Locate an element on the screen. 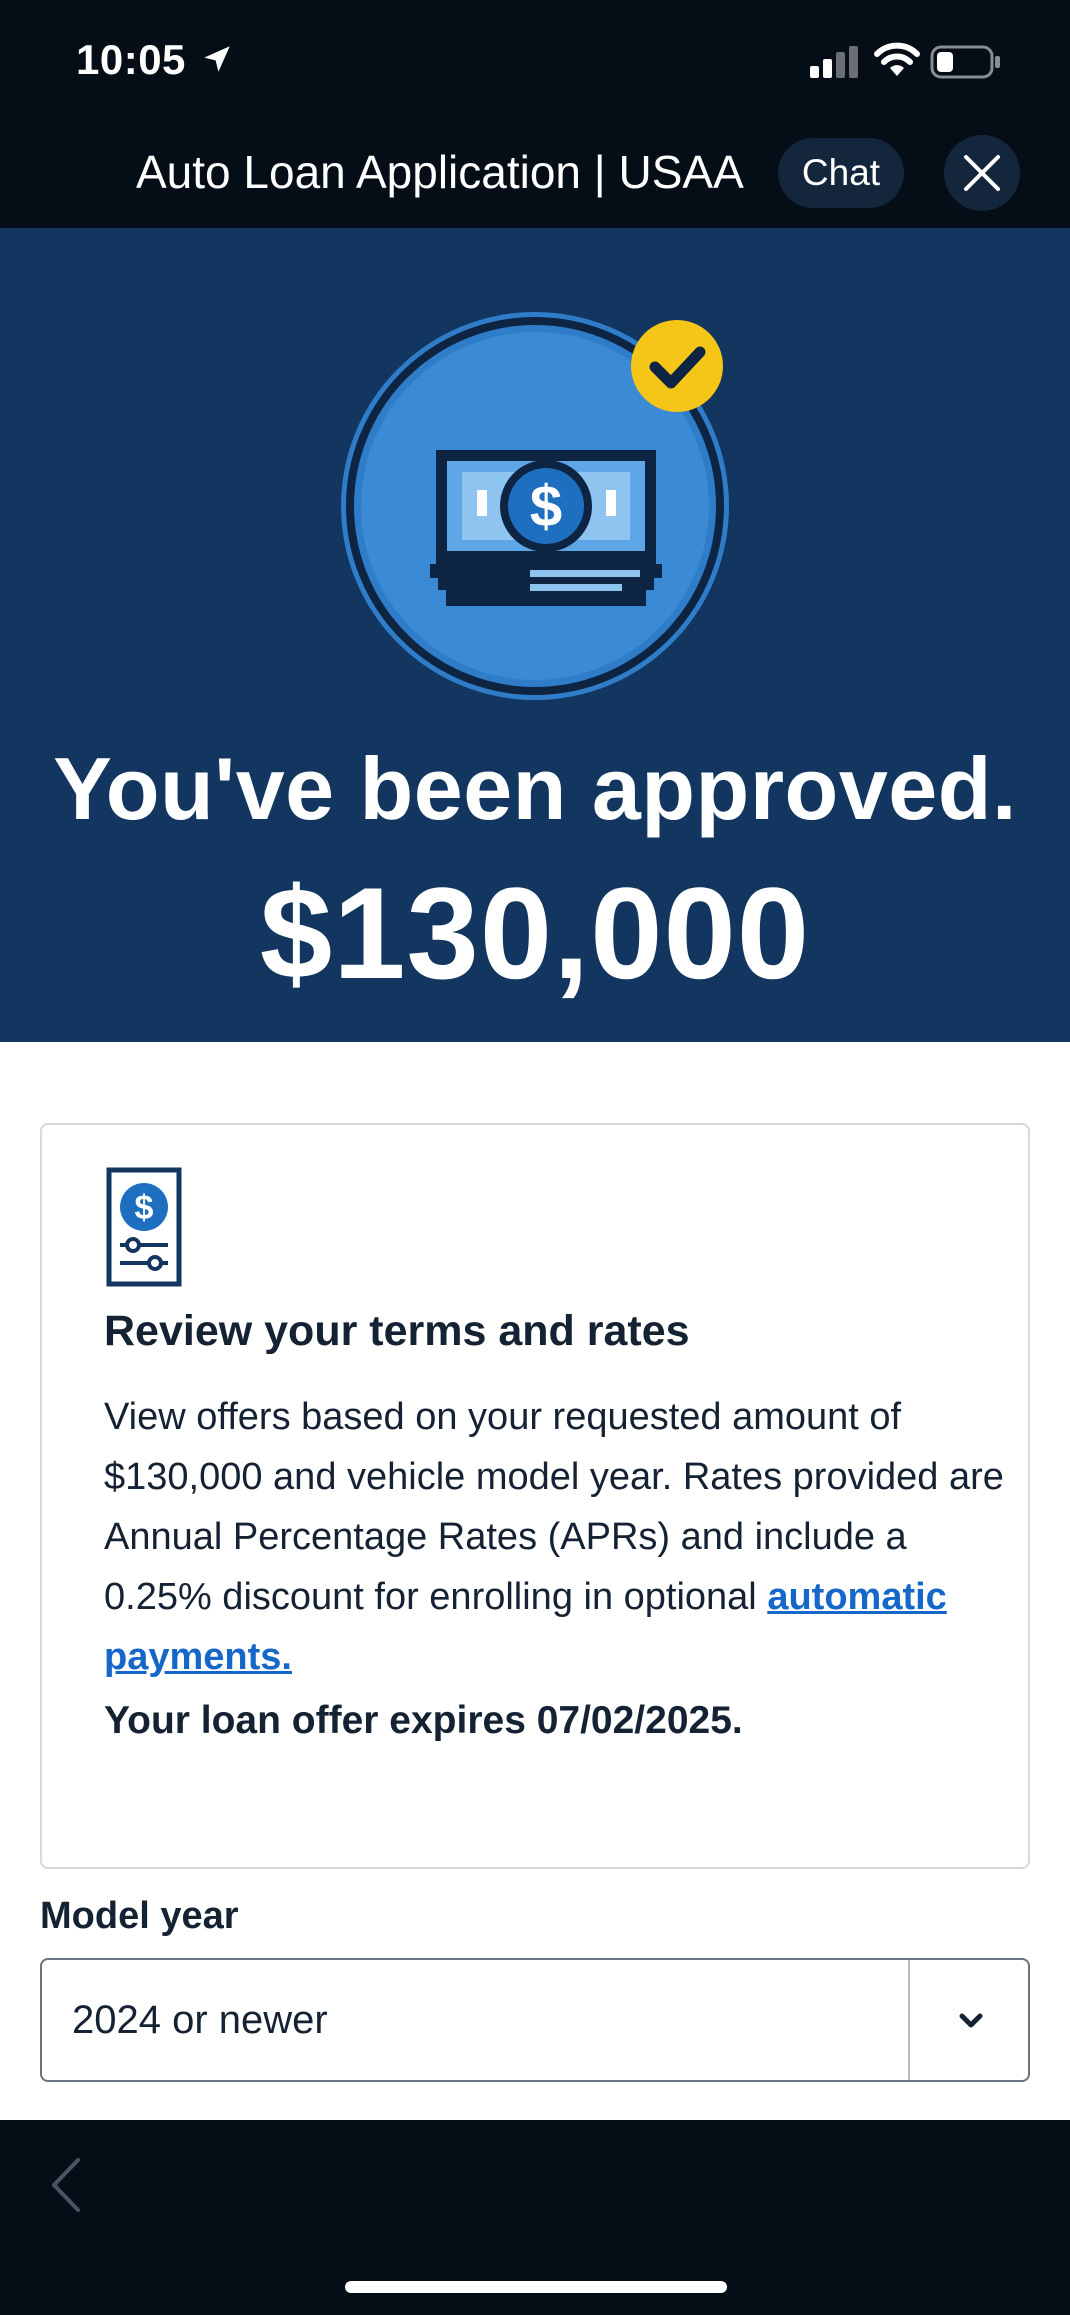 The height and width of the screenshot is (2315, 1070). terms-title: Review your terms and rates is located at coordinates (397, 1331).